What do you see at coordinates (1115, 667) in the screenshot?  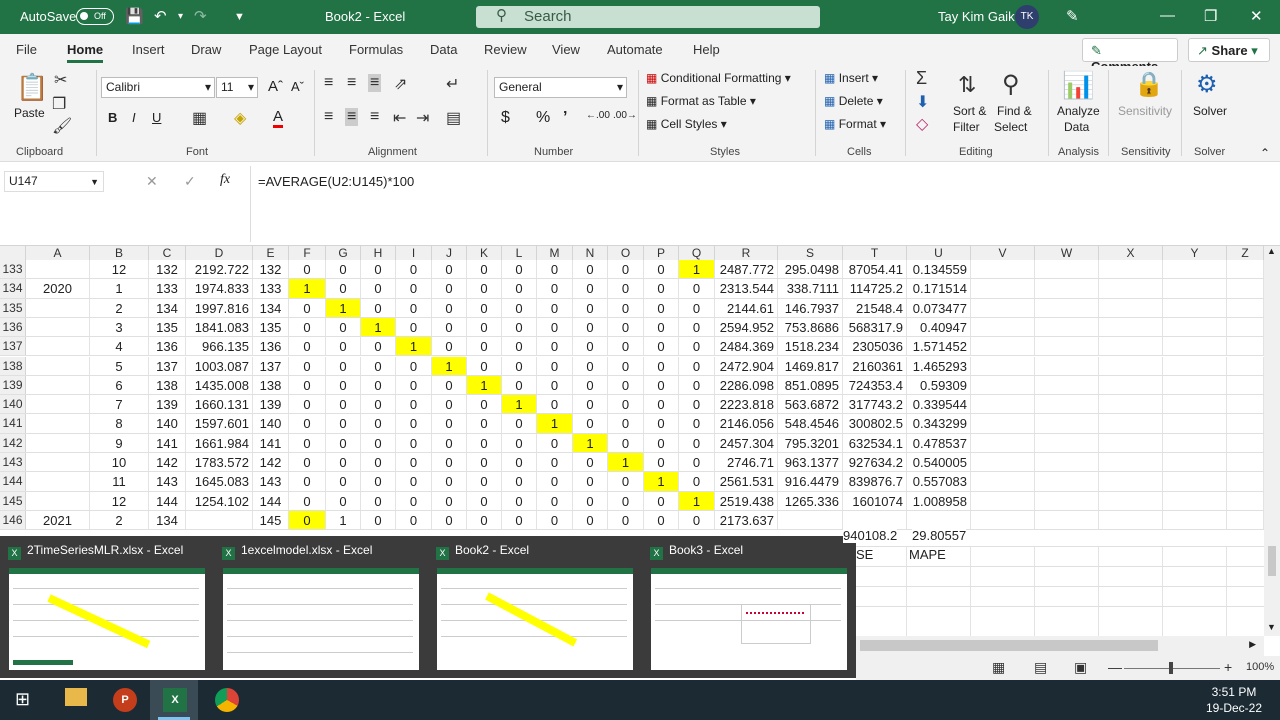 I see `zoom-out-icon: —` at bounding box center [1115, 667].